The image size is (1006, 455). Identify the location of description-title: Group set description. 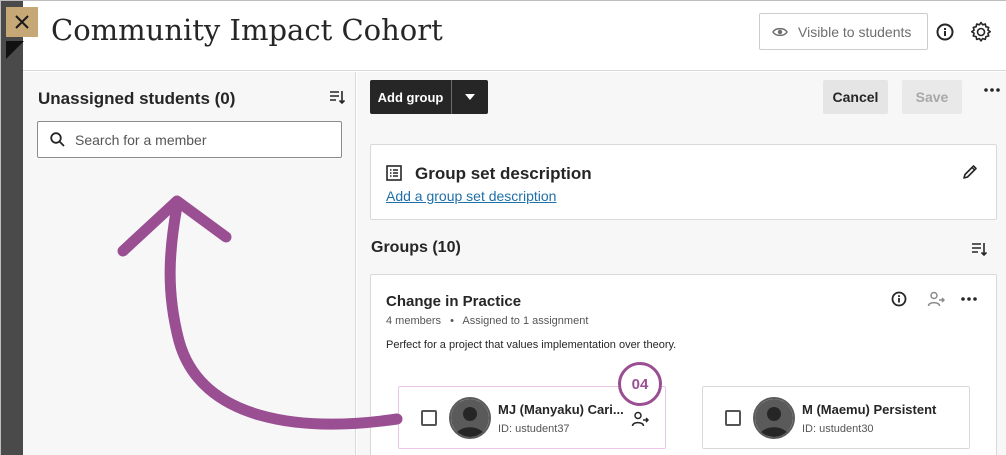
(503, 173).